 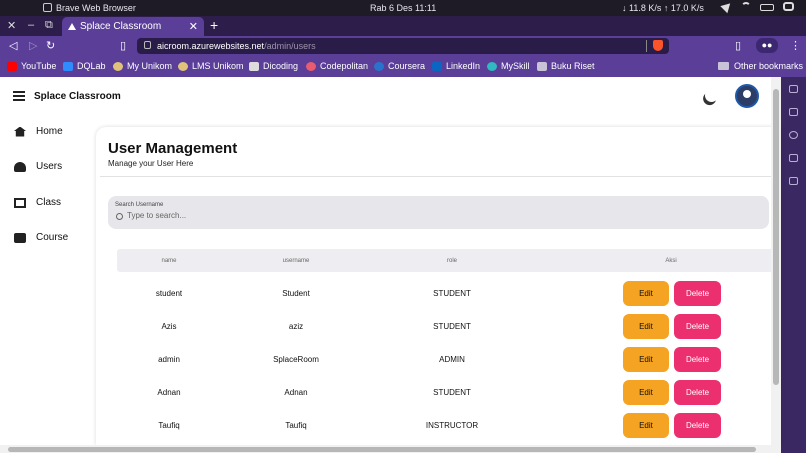 I want to click on bookmark-buku-riset: Buku Riset, so click(x=566, y=66).